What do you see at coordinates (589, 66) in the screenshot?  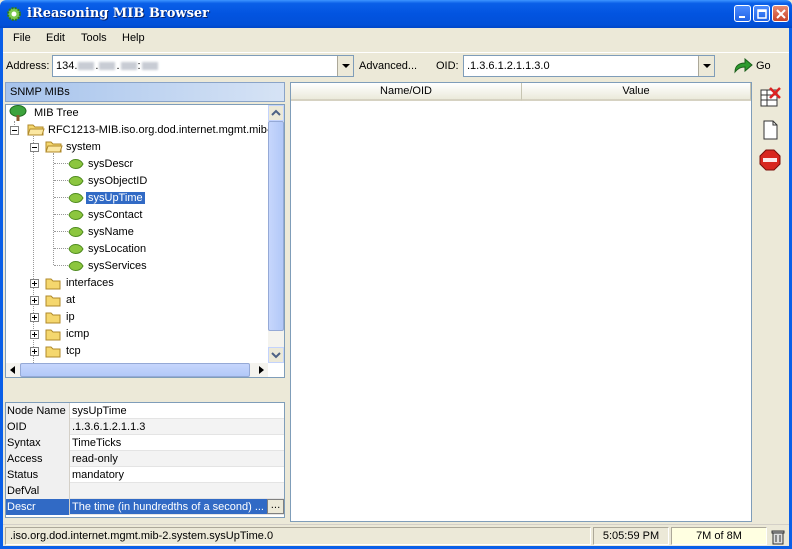 I see `oid-combo: .1.3.6.1.2.1.1.3.0` at bounding box center [589, 66].